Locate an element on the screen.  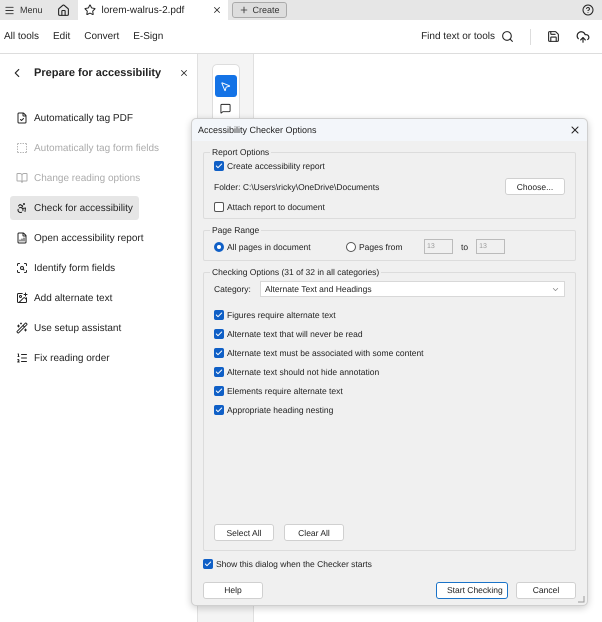
find-button: Find text or tools is located at coordinates (471, 36).